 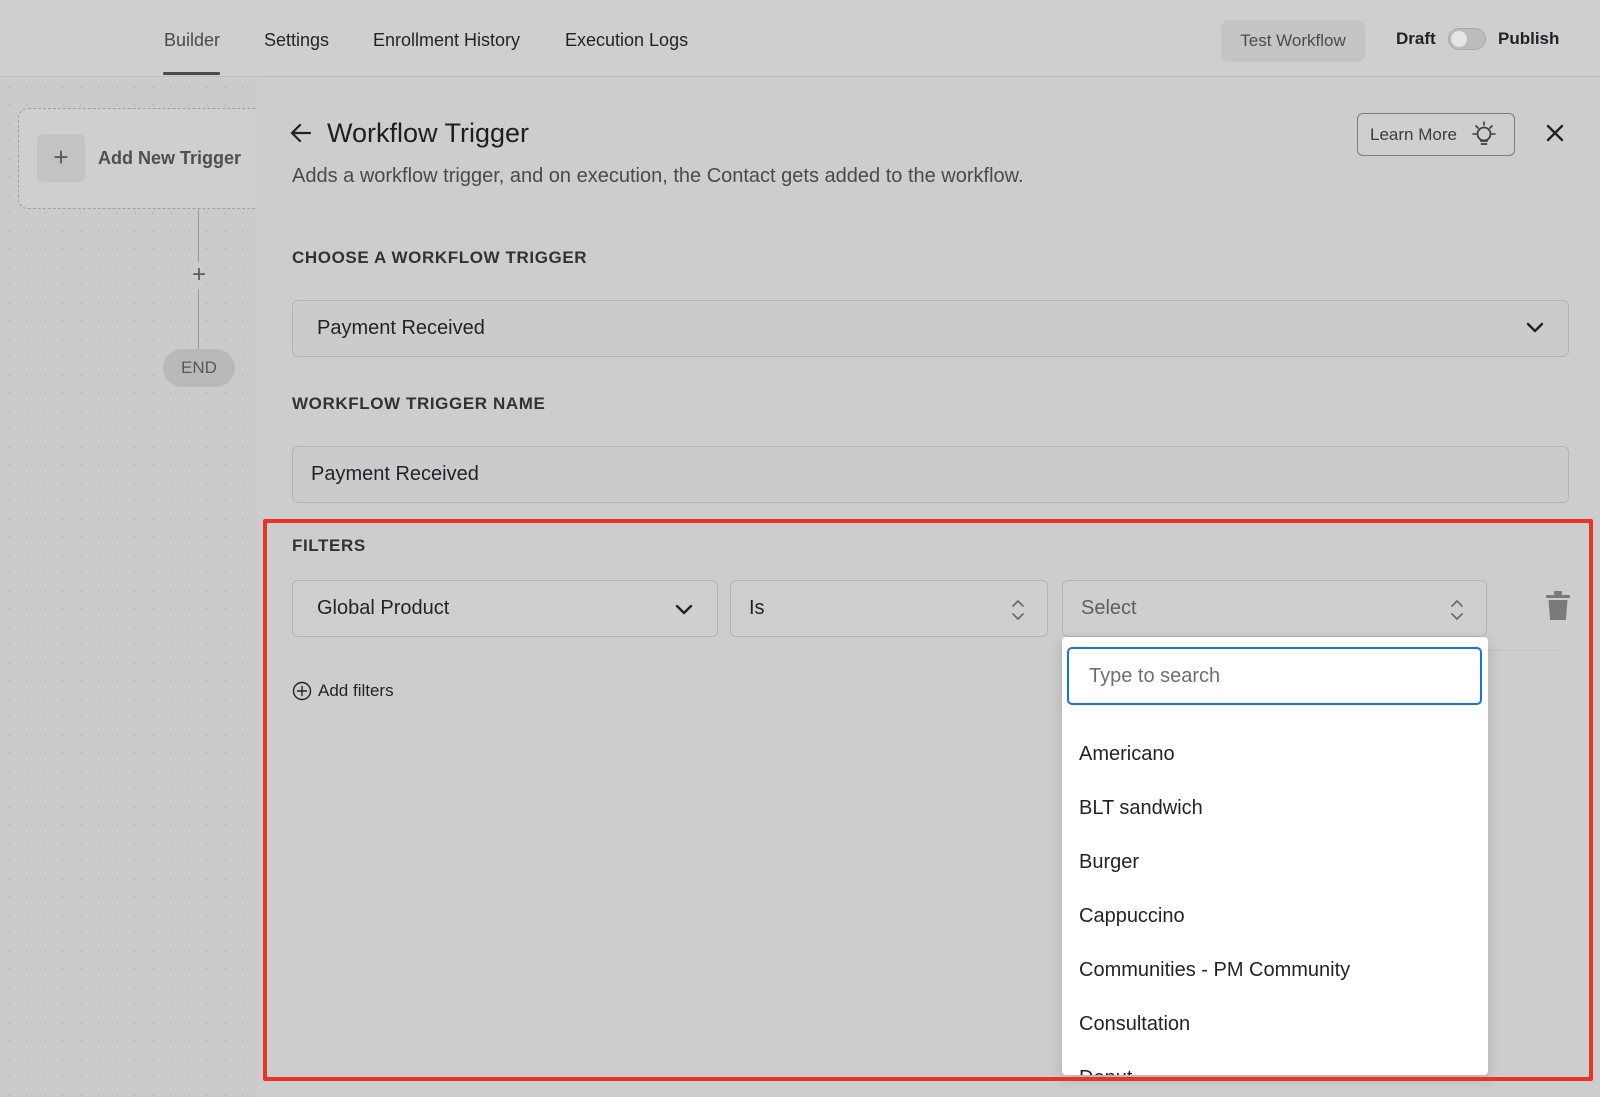 What do you see at coordinates (401, 328) in the screenshot?
I see `trigger-select-value: Payment Received` at bounding box center [401, 328].